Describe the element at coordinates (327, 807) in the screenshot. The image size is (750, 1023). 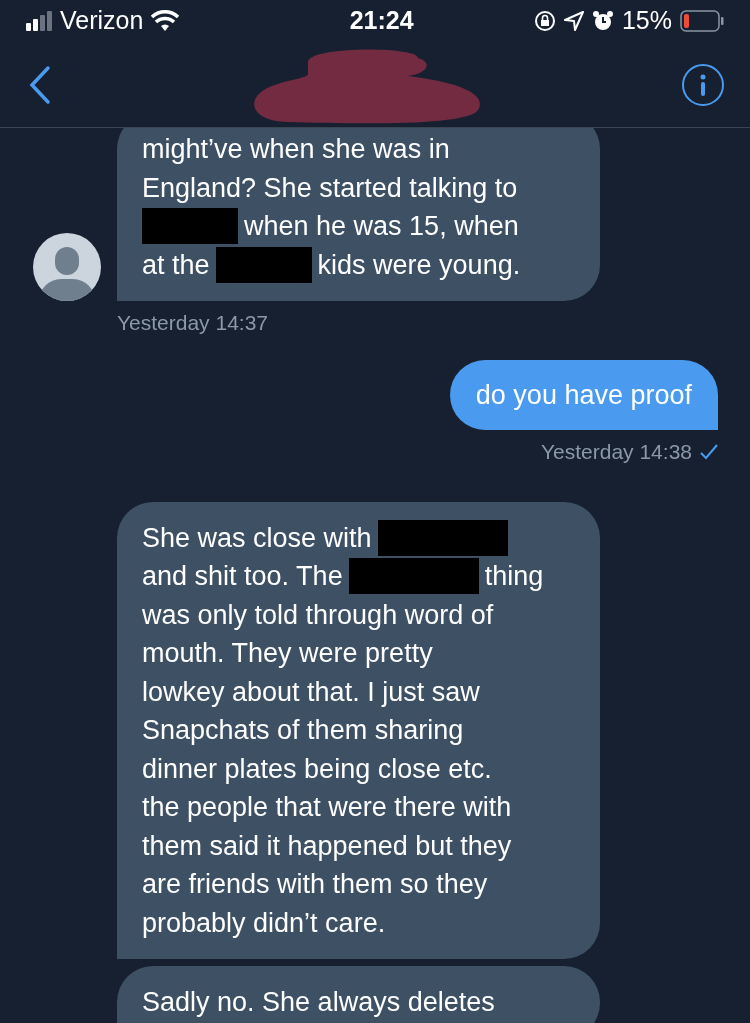
I see `message-text: the people that were there with` at that location.